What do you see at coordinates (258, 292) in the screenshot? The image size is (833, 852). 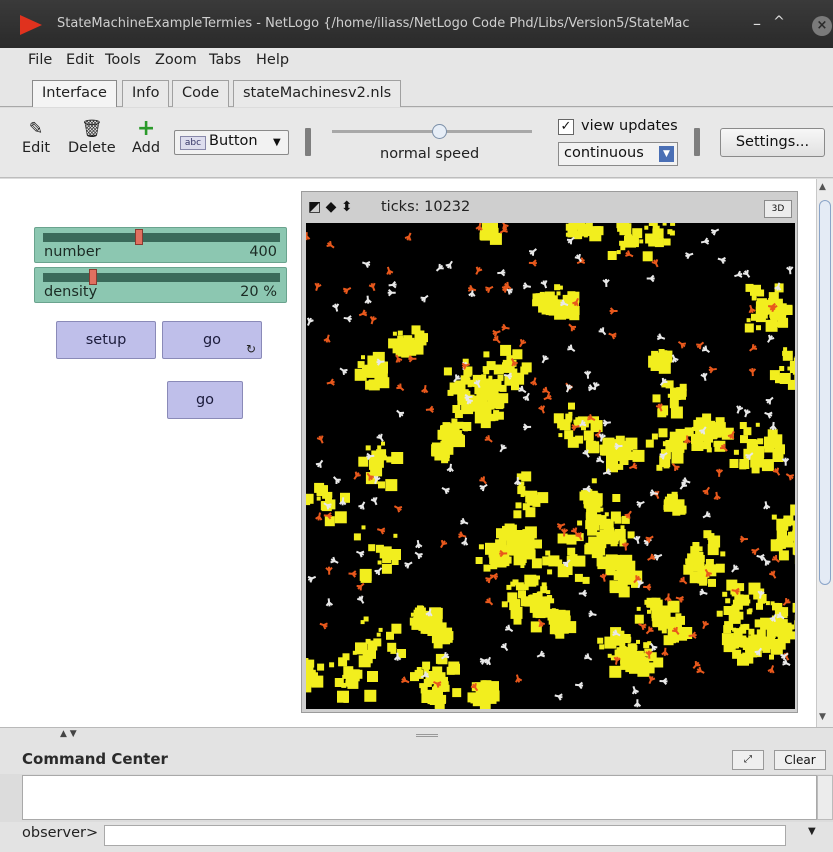 I see `slider-value: 20 %` at bounding box center [258, 292].